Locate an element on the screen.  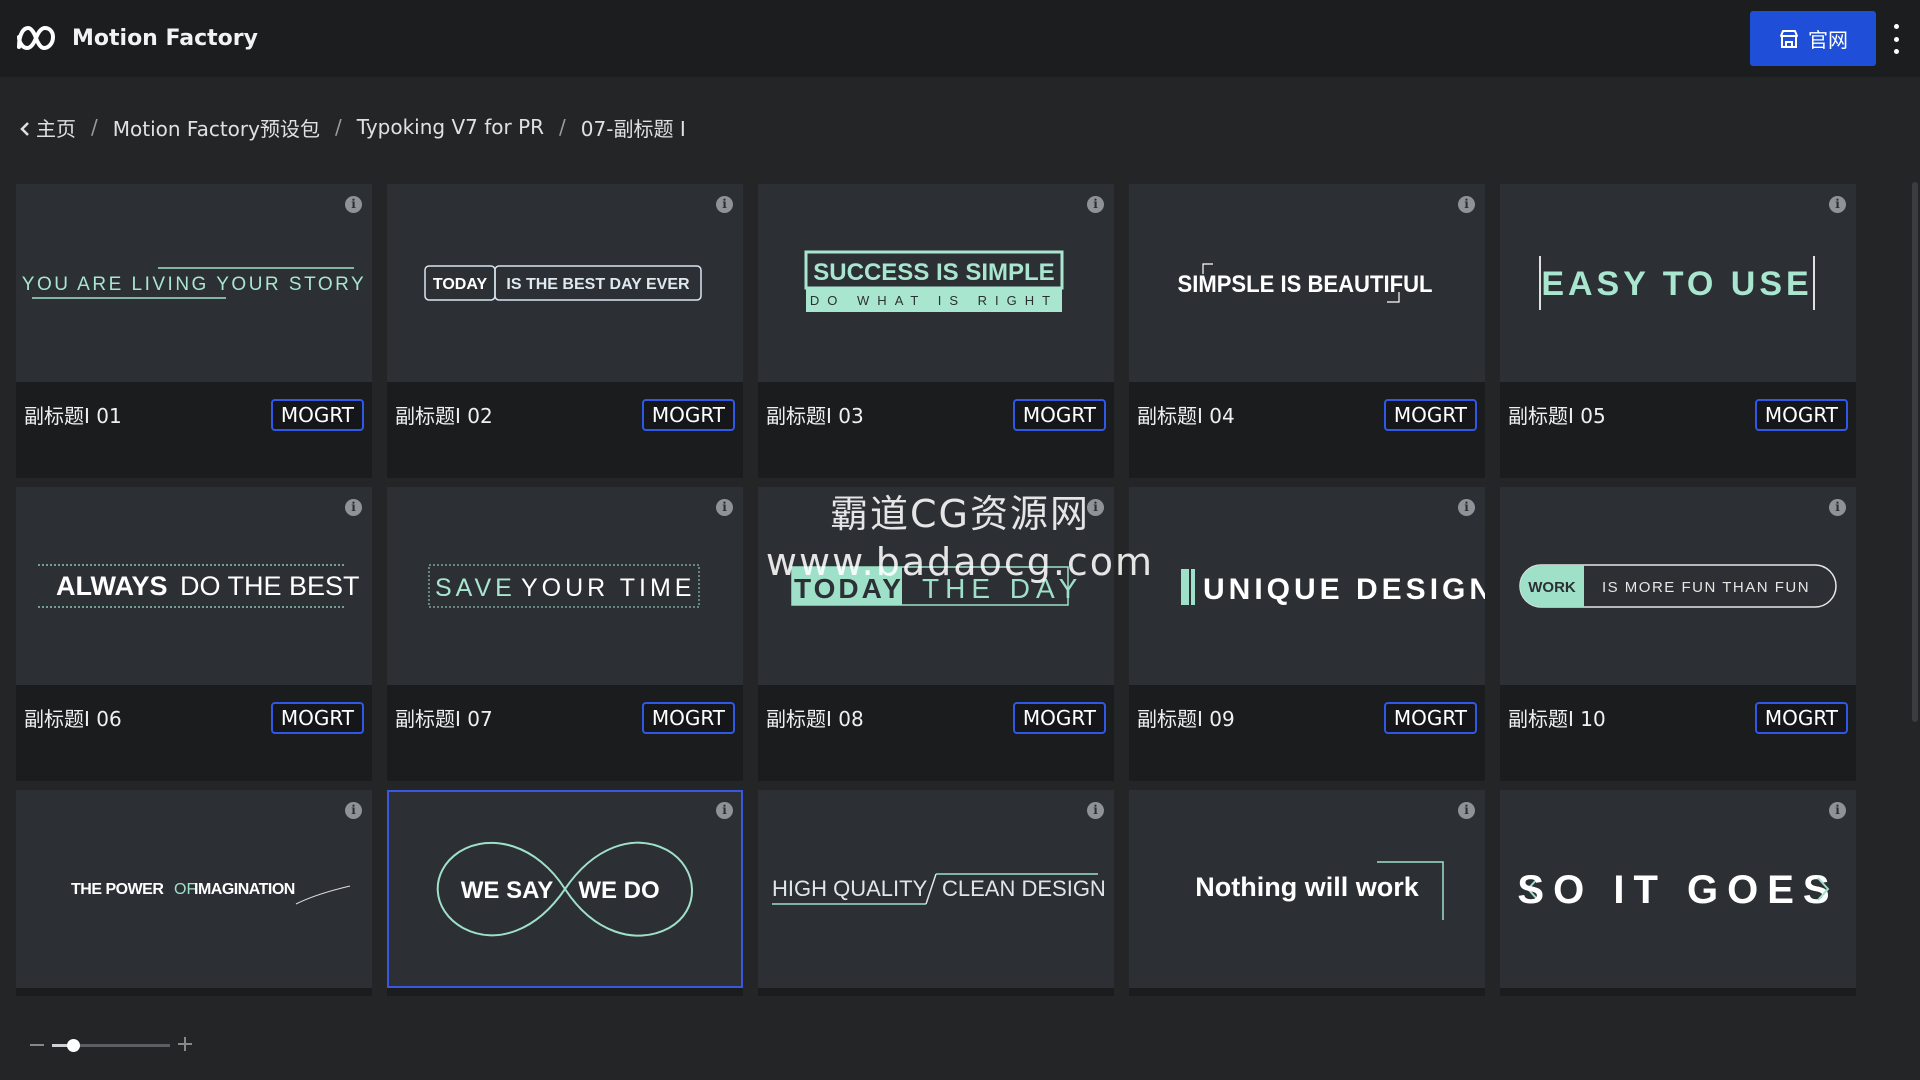
svg-text: THE DAY is located at coordinates (1002, 588).